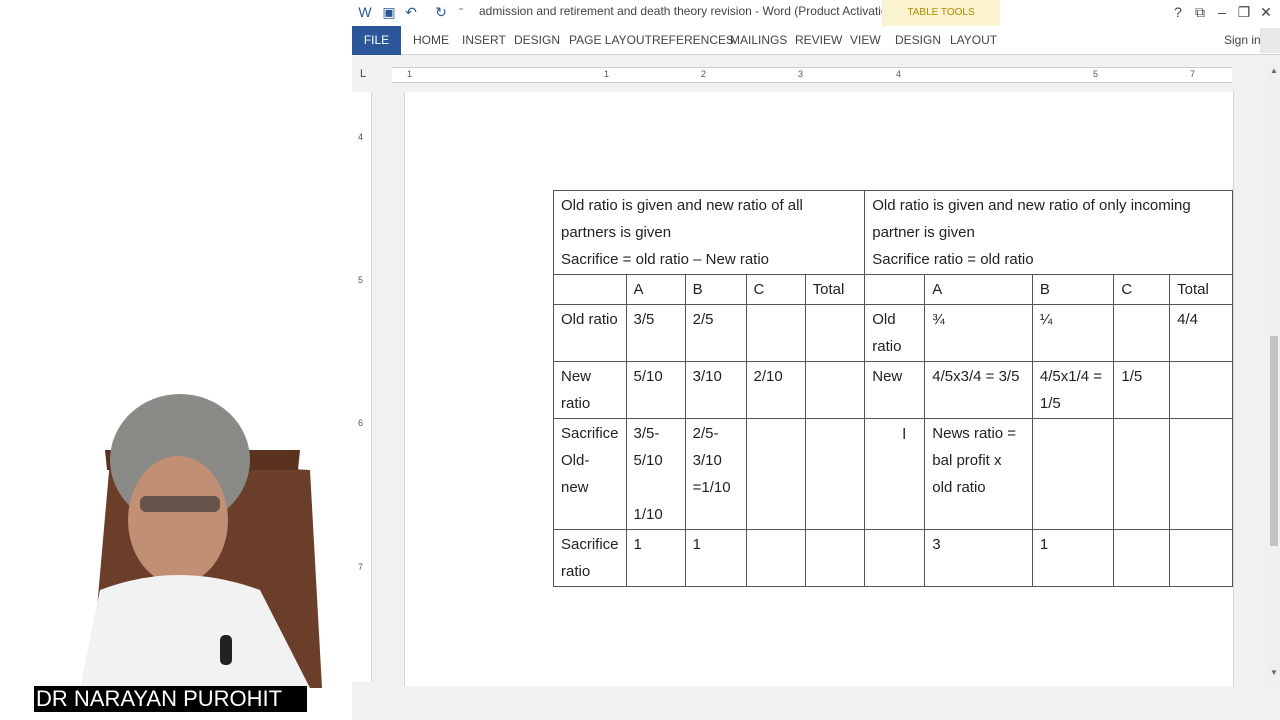 Image resolution: width=1280 pixels, height=720 pixels. What do you see at coordinates (1142, 390) in the screenshot?
I see `table-cell: 1/5` at bounding box center [1142, 390].